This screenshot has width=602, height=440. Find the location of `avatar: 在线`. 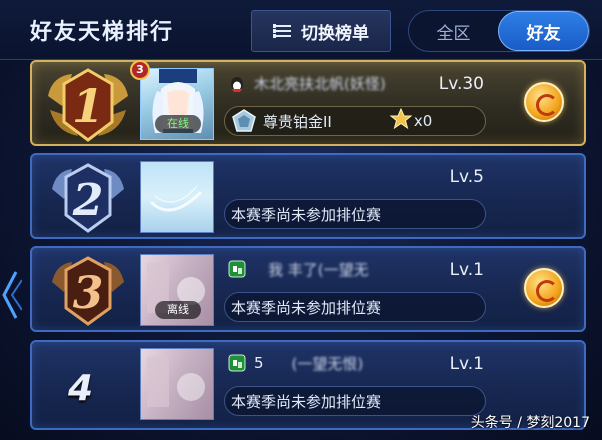

avatar: 在线 is located at coordinates (177, 104).